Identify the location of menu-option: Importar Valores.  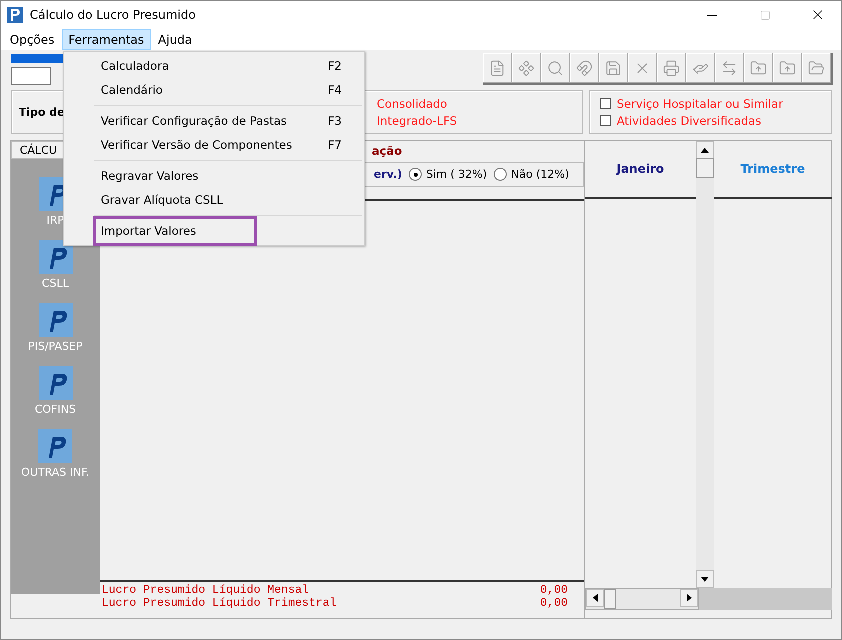
(214, 231).